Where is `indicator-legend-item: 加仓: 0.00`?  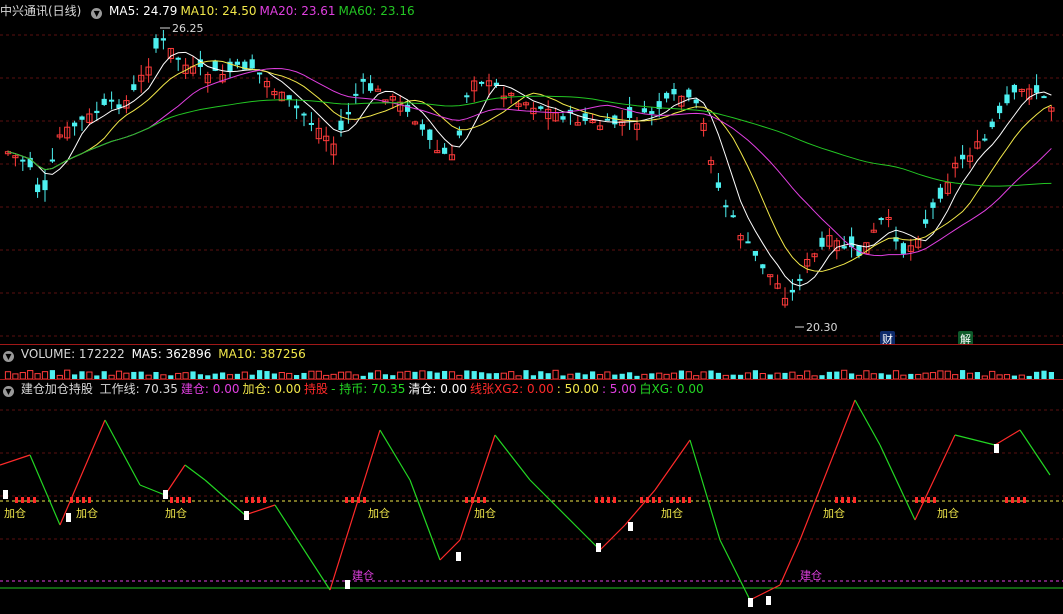 indicator-legend-item: 加仓: 0.00 is located at coordinates (272, 389).